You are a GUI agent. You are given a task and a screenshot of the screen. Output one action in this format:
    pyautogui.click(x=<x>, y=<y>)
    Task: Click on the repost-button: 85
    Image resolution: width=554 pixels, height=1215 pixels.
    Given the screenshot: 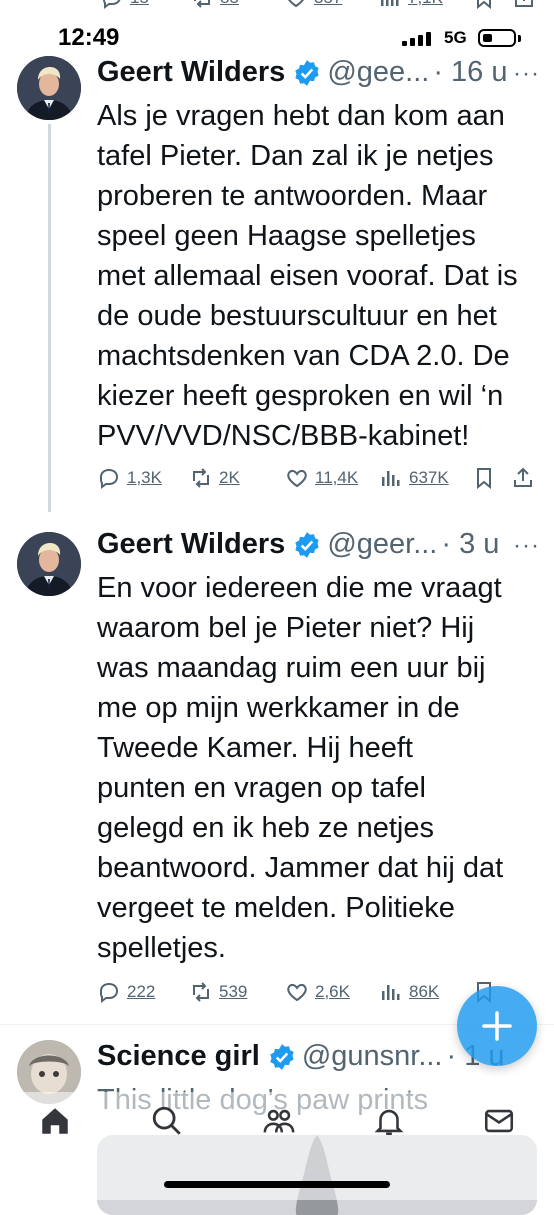 What is the action you would take?
    pyautogui.click(x=214, y=5)
    